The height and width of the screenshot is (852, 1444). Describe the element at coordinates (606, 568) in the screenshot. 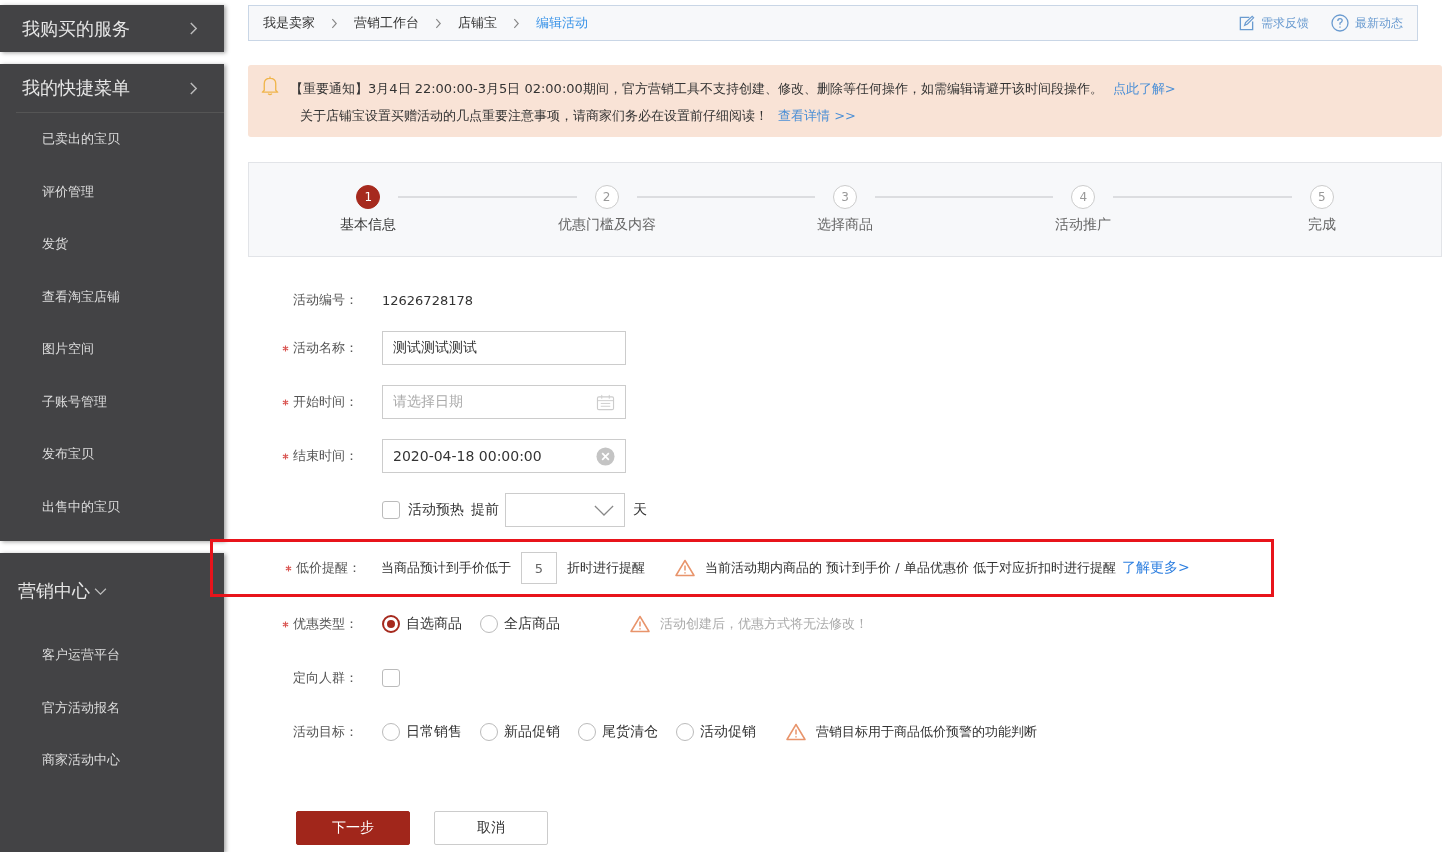

I see `threshold-text: 折时进行提醒` at that location.